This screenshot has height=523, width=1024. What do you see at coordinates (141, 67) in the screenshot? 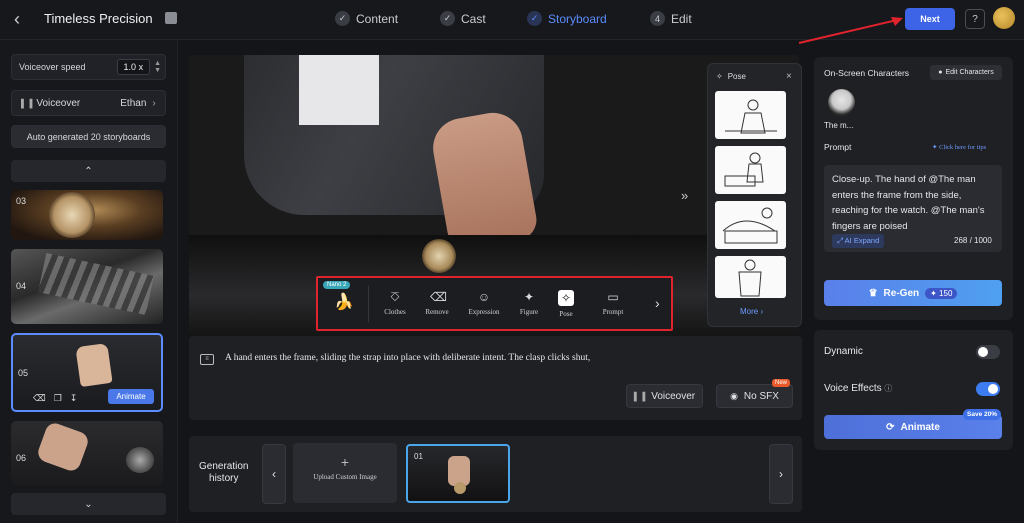
I see `speed-unit: x` at bounding box center [141, 67].